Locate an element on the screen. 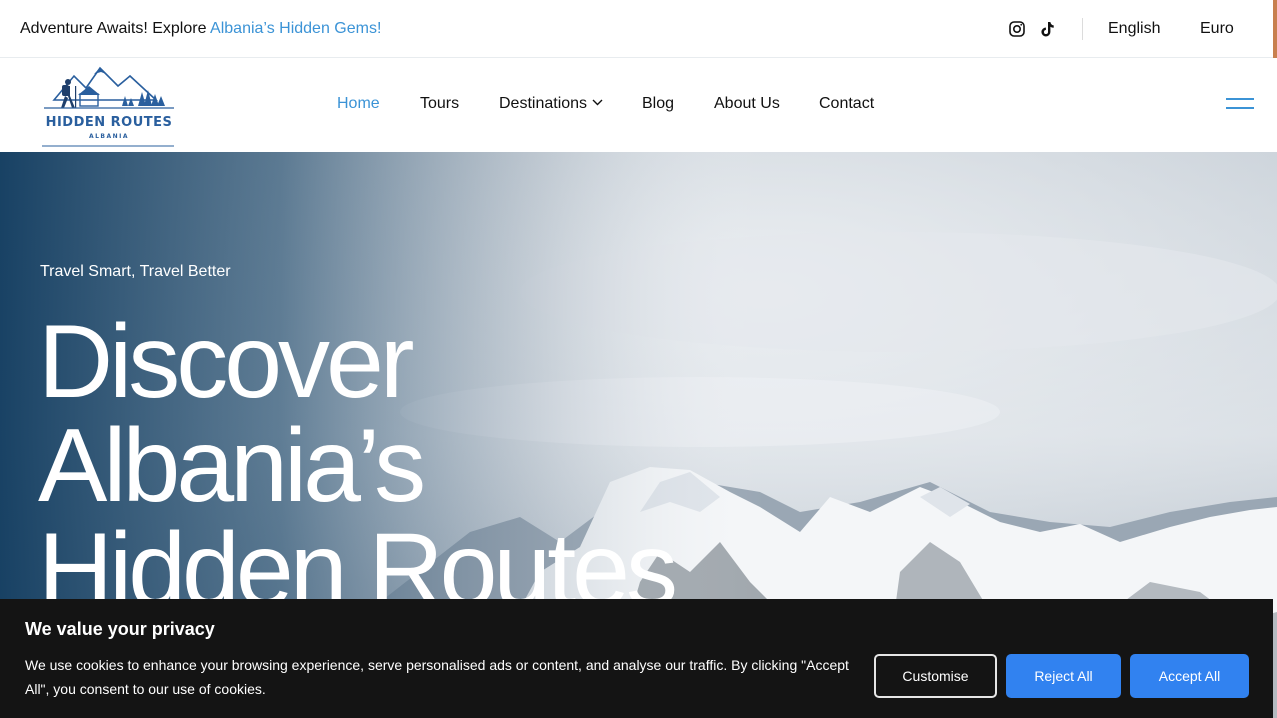 This screenshot has height=718, width=1277. burger-line-top is located at coordinates (1240, 99).